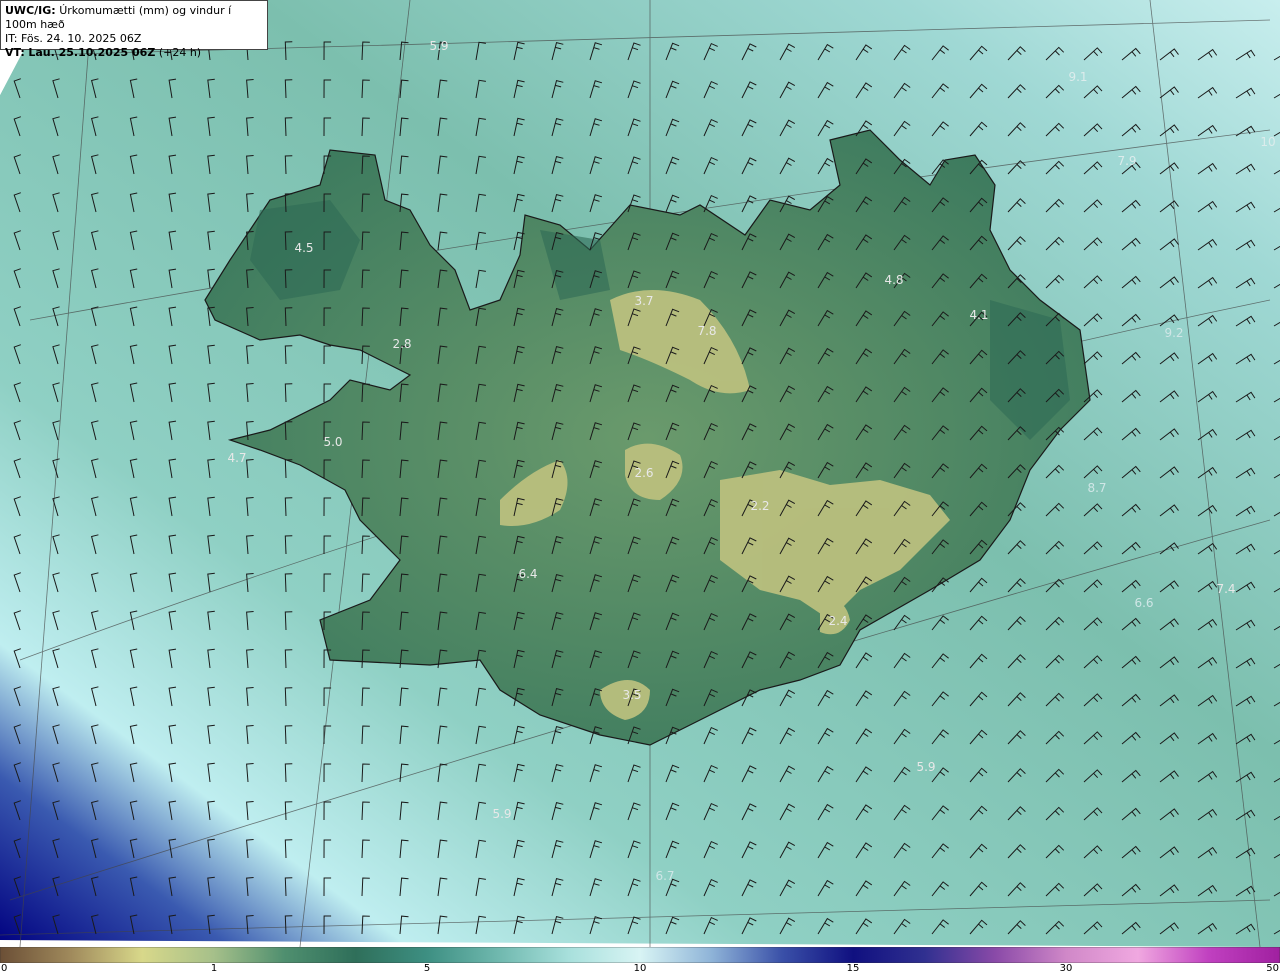  Describe the element at coordinates (893, 280) in the screenshot. I see `value-label: 4.8` at that location.